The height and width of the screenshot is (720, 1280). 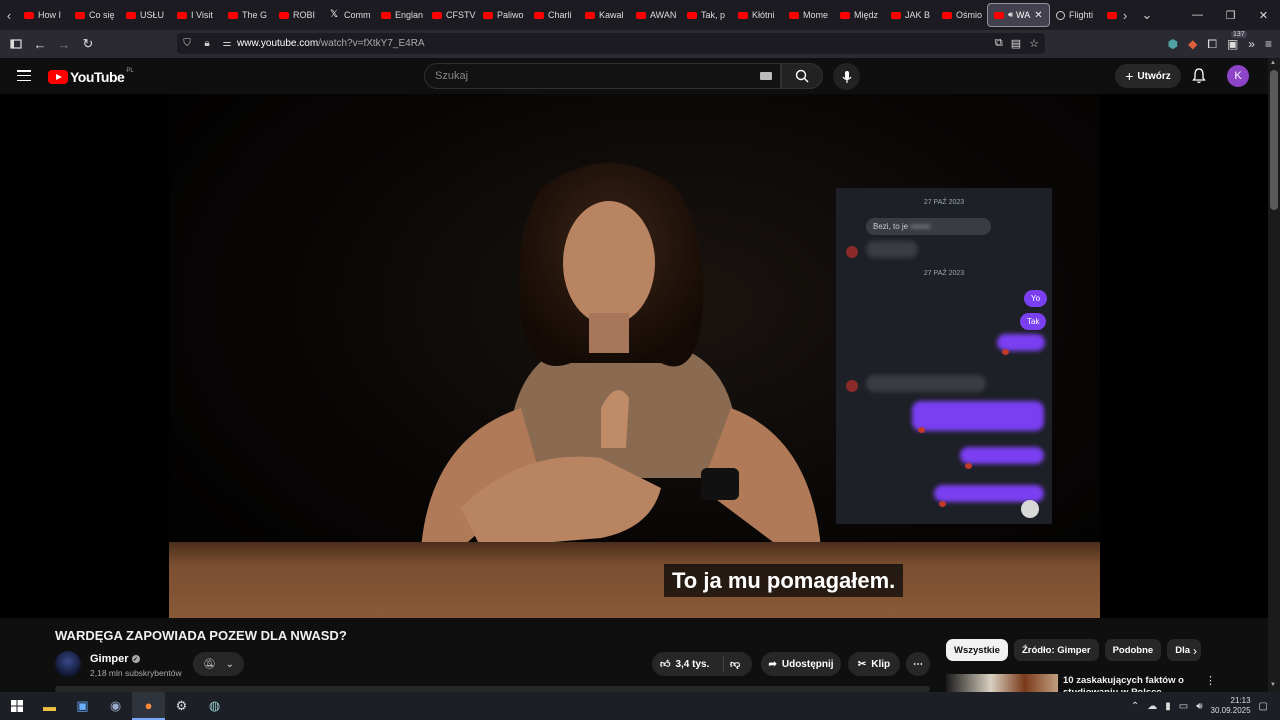 What do you see at coordinates (1034, 43) in the screenshot?
I see `bookmark-star-icon: ☆` at bounding box center [1034, 43].